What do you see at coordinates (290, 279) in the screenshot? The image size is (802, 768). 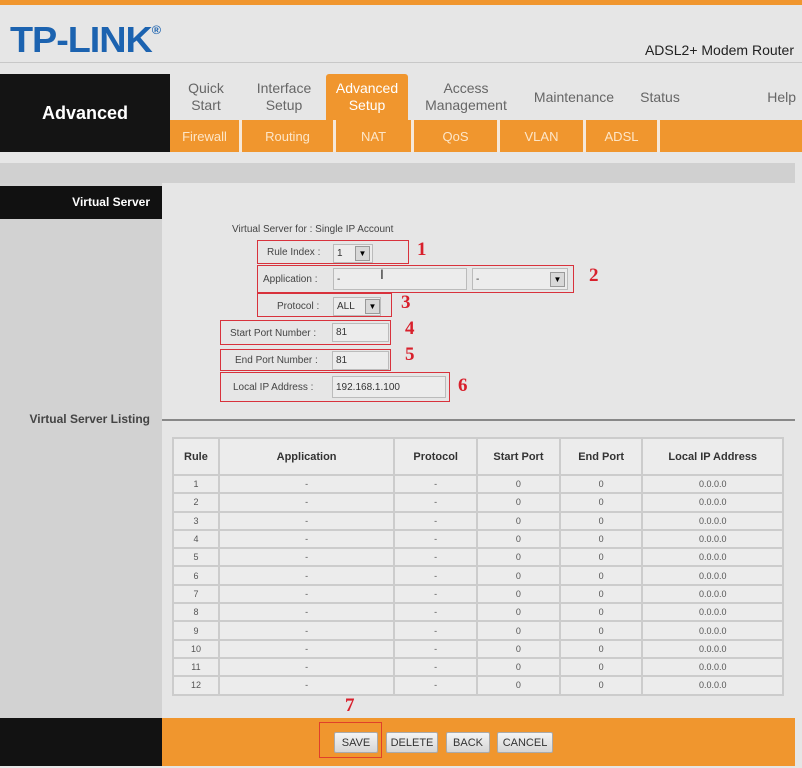 I see `application-label: Application :` at bounding box center [290, 279].